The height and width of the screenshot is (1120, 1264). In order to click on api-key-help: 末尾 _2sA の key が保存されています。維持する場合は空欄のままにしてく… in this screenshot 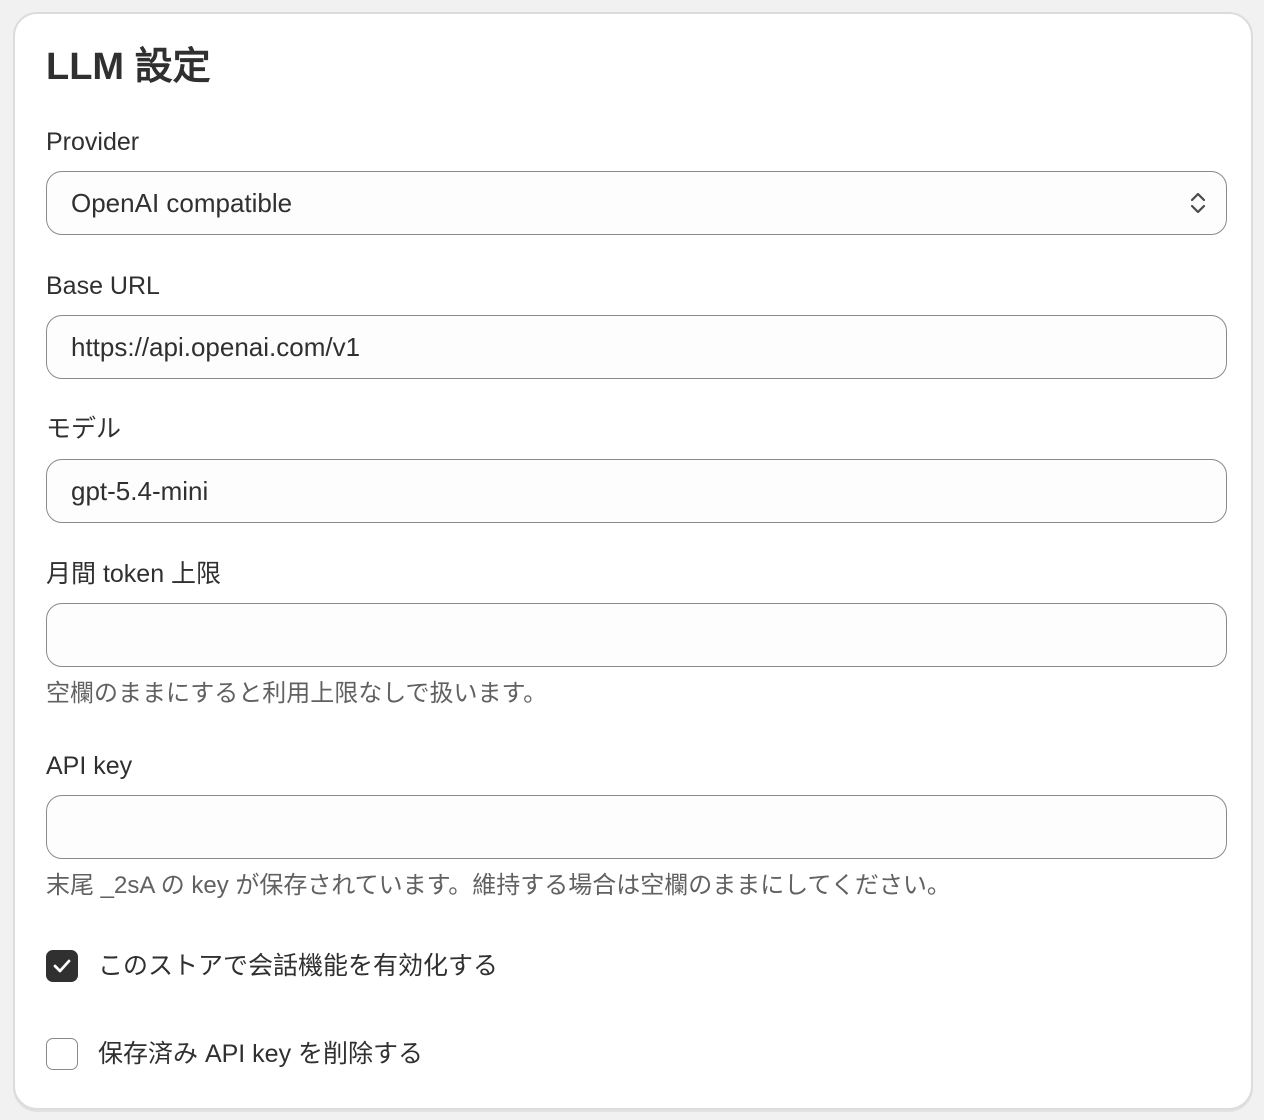, I will do `click(498, 885)`.